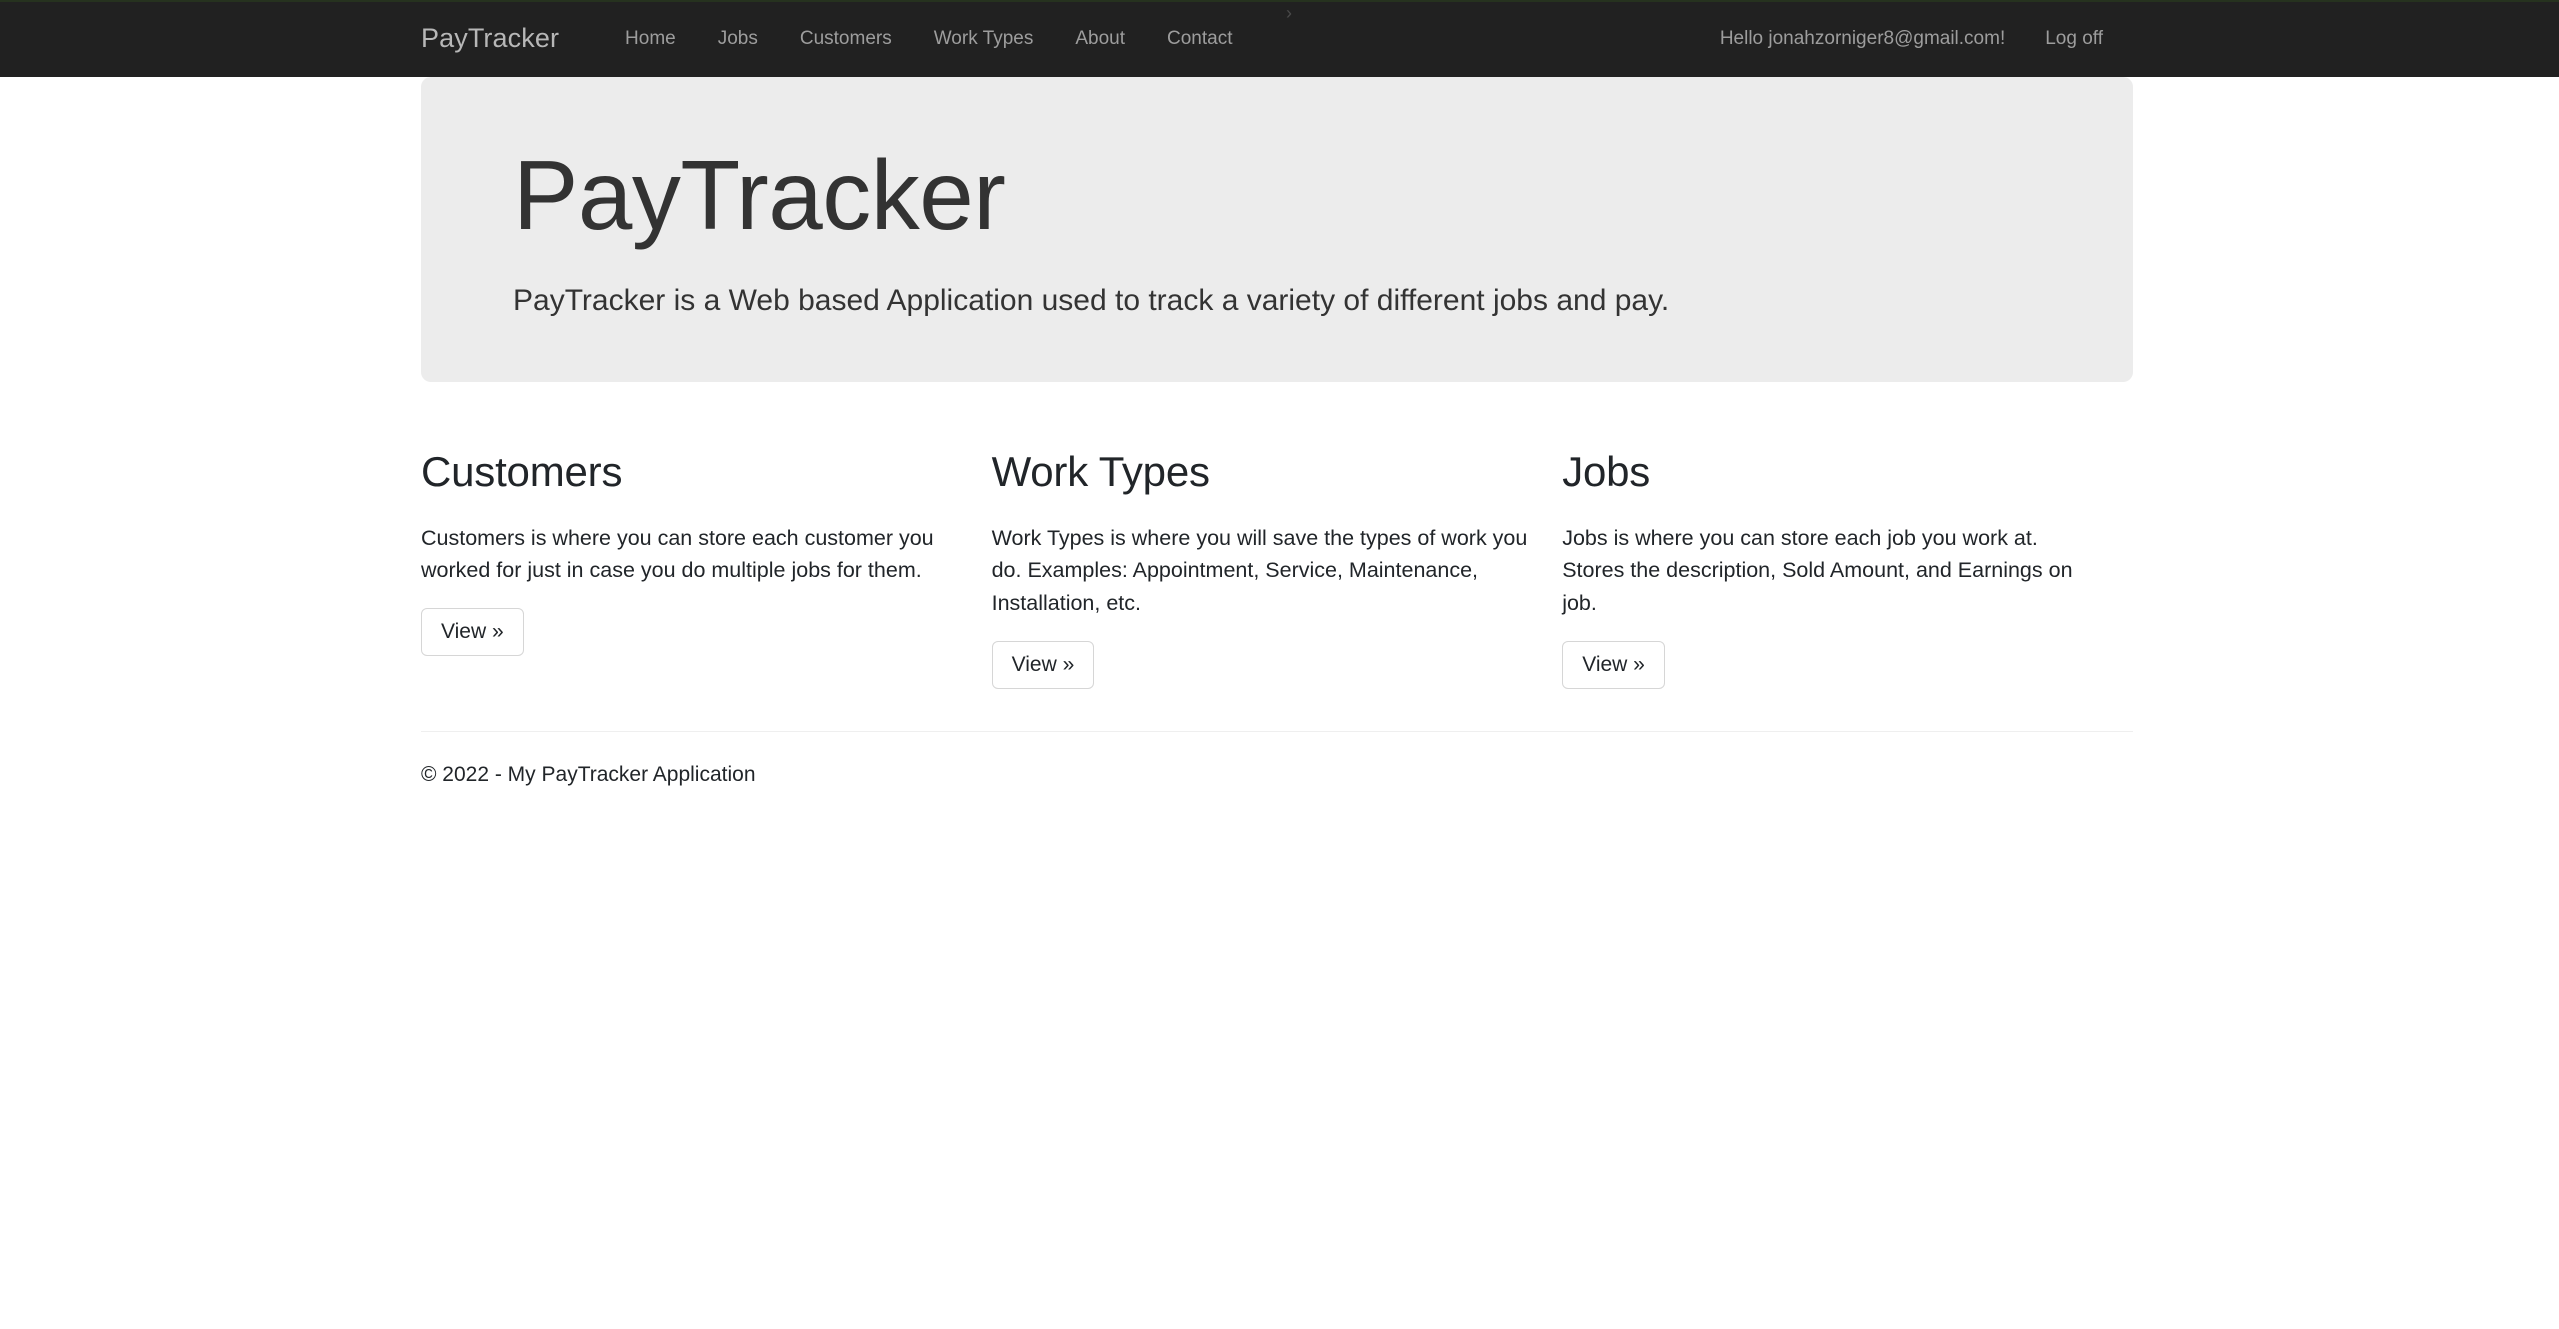 The height and width of the screenshot is (1329, 2559). Describe the element at coordinates (1277, 731) in the screenshot. I see `footer-divider` at that location.